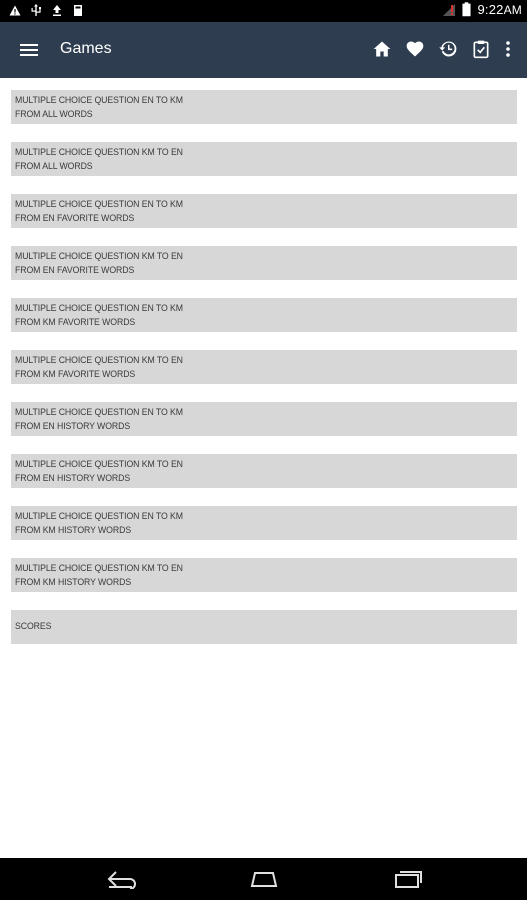 This screenshot has width=527, height=900. I want to click on hamburger-icon, so click(29, 50).